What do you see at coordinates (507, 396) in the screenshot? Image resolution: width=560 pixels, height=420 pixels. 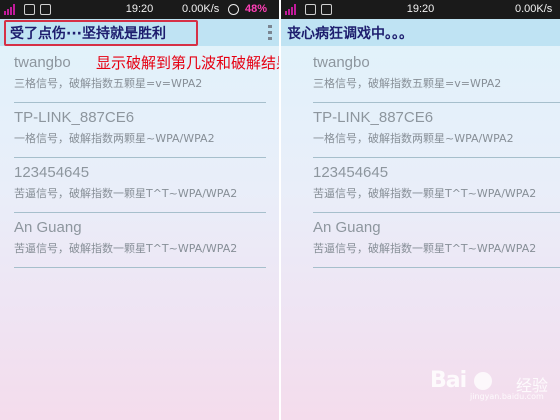 I see `watermark-url: jingyan.baidu.com` at bounding box center [507, 396].